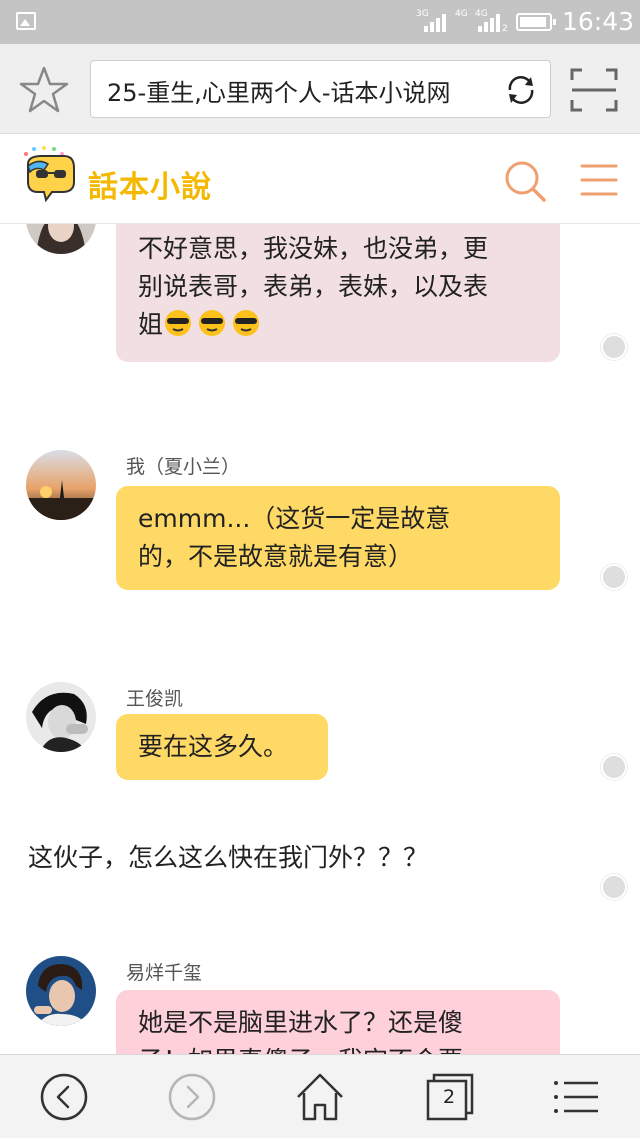 This screenshot has height=1138, width=640. I want to click on home-icon, so click(320, 1097).